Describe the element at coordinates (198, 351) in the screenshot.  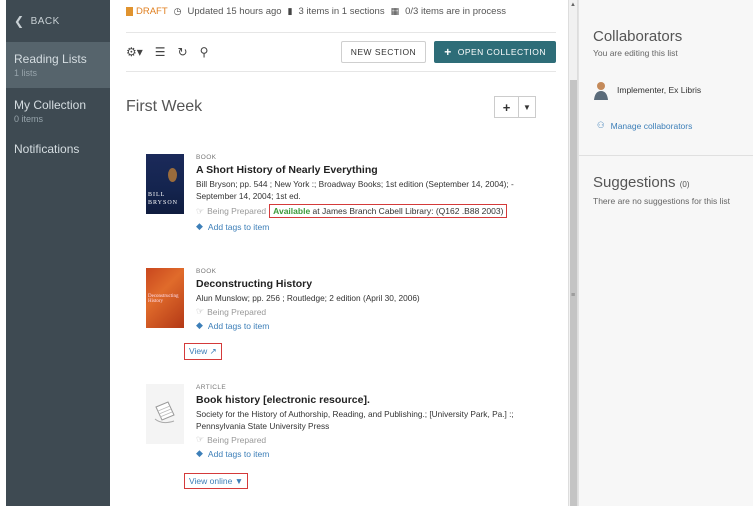
I see `view-label: View` at that location.